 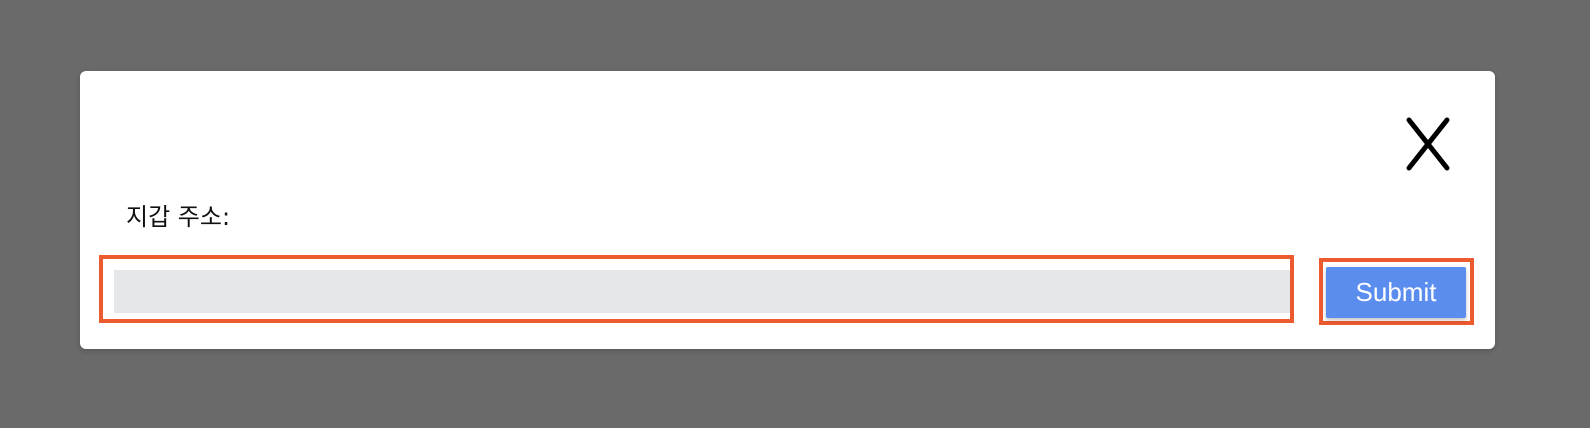 What do you see at coordinates (702, 291) in the screenshot?
I see `wallet-address-input` at bounding box center [702, 291].